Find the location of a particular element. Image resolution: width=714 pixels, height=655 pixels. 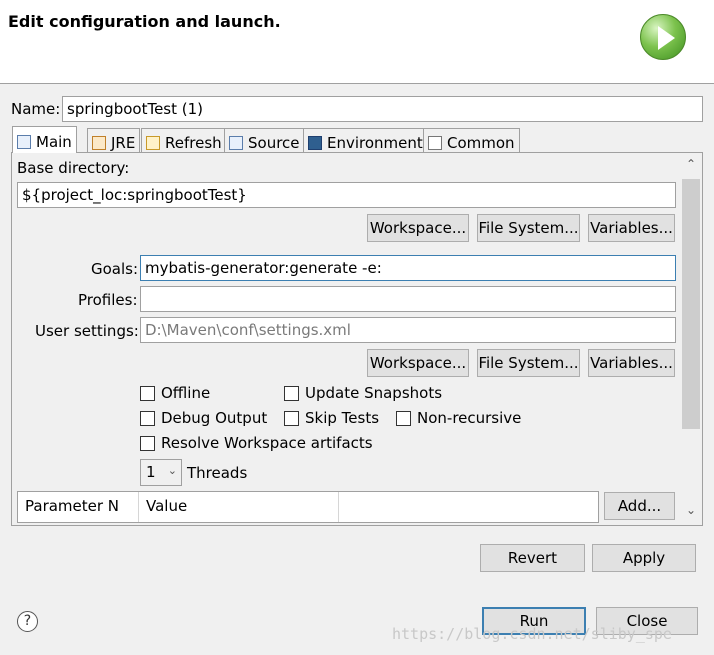

base-directory-input: ${project_loc:springbootTest} is located at coordinates (346, 195).